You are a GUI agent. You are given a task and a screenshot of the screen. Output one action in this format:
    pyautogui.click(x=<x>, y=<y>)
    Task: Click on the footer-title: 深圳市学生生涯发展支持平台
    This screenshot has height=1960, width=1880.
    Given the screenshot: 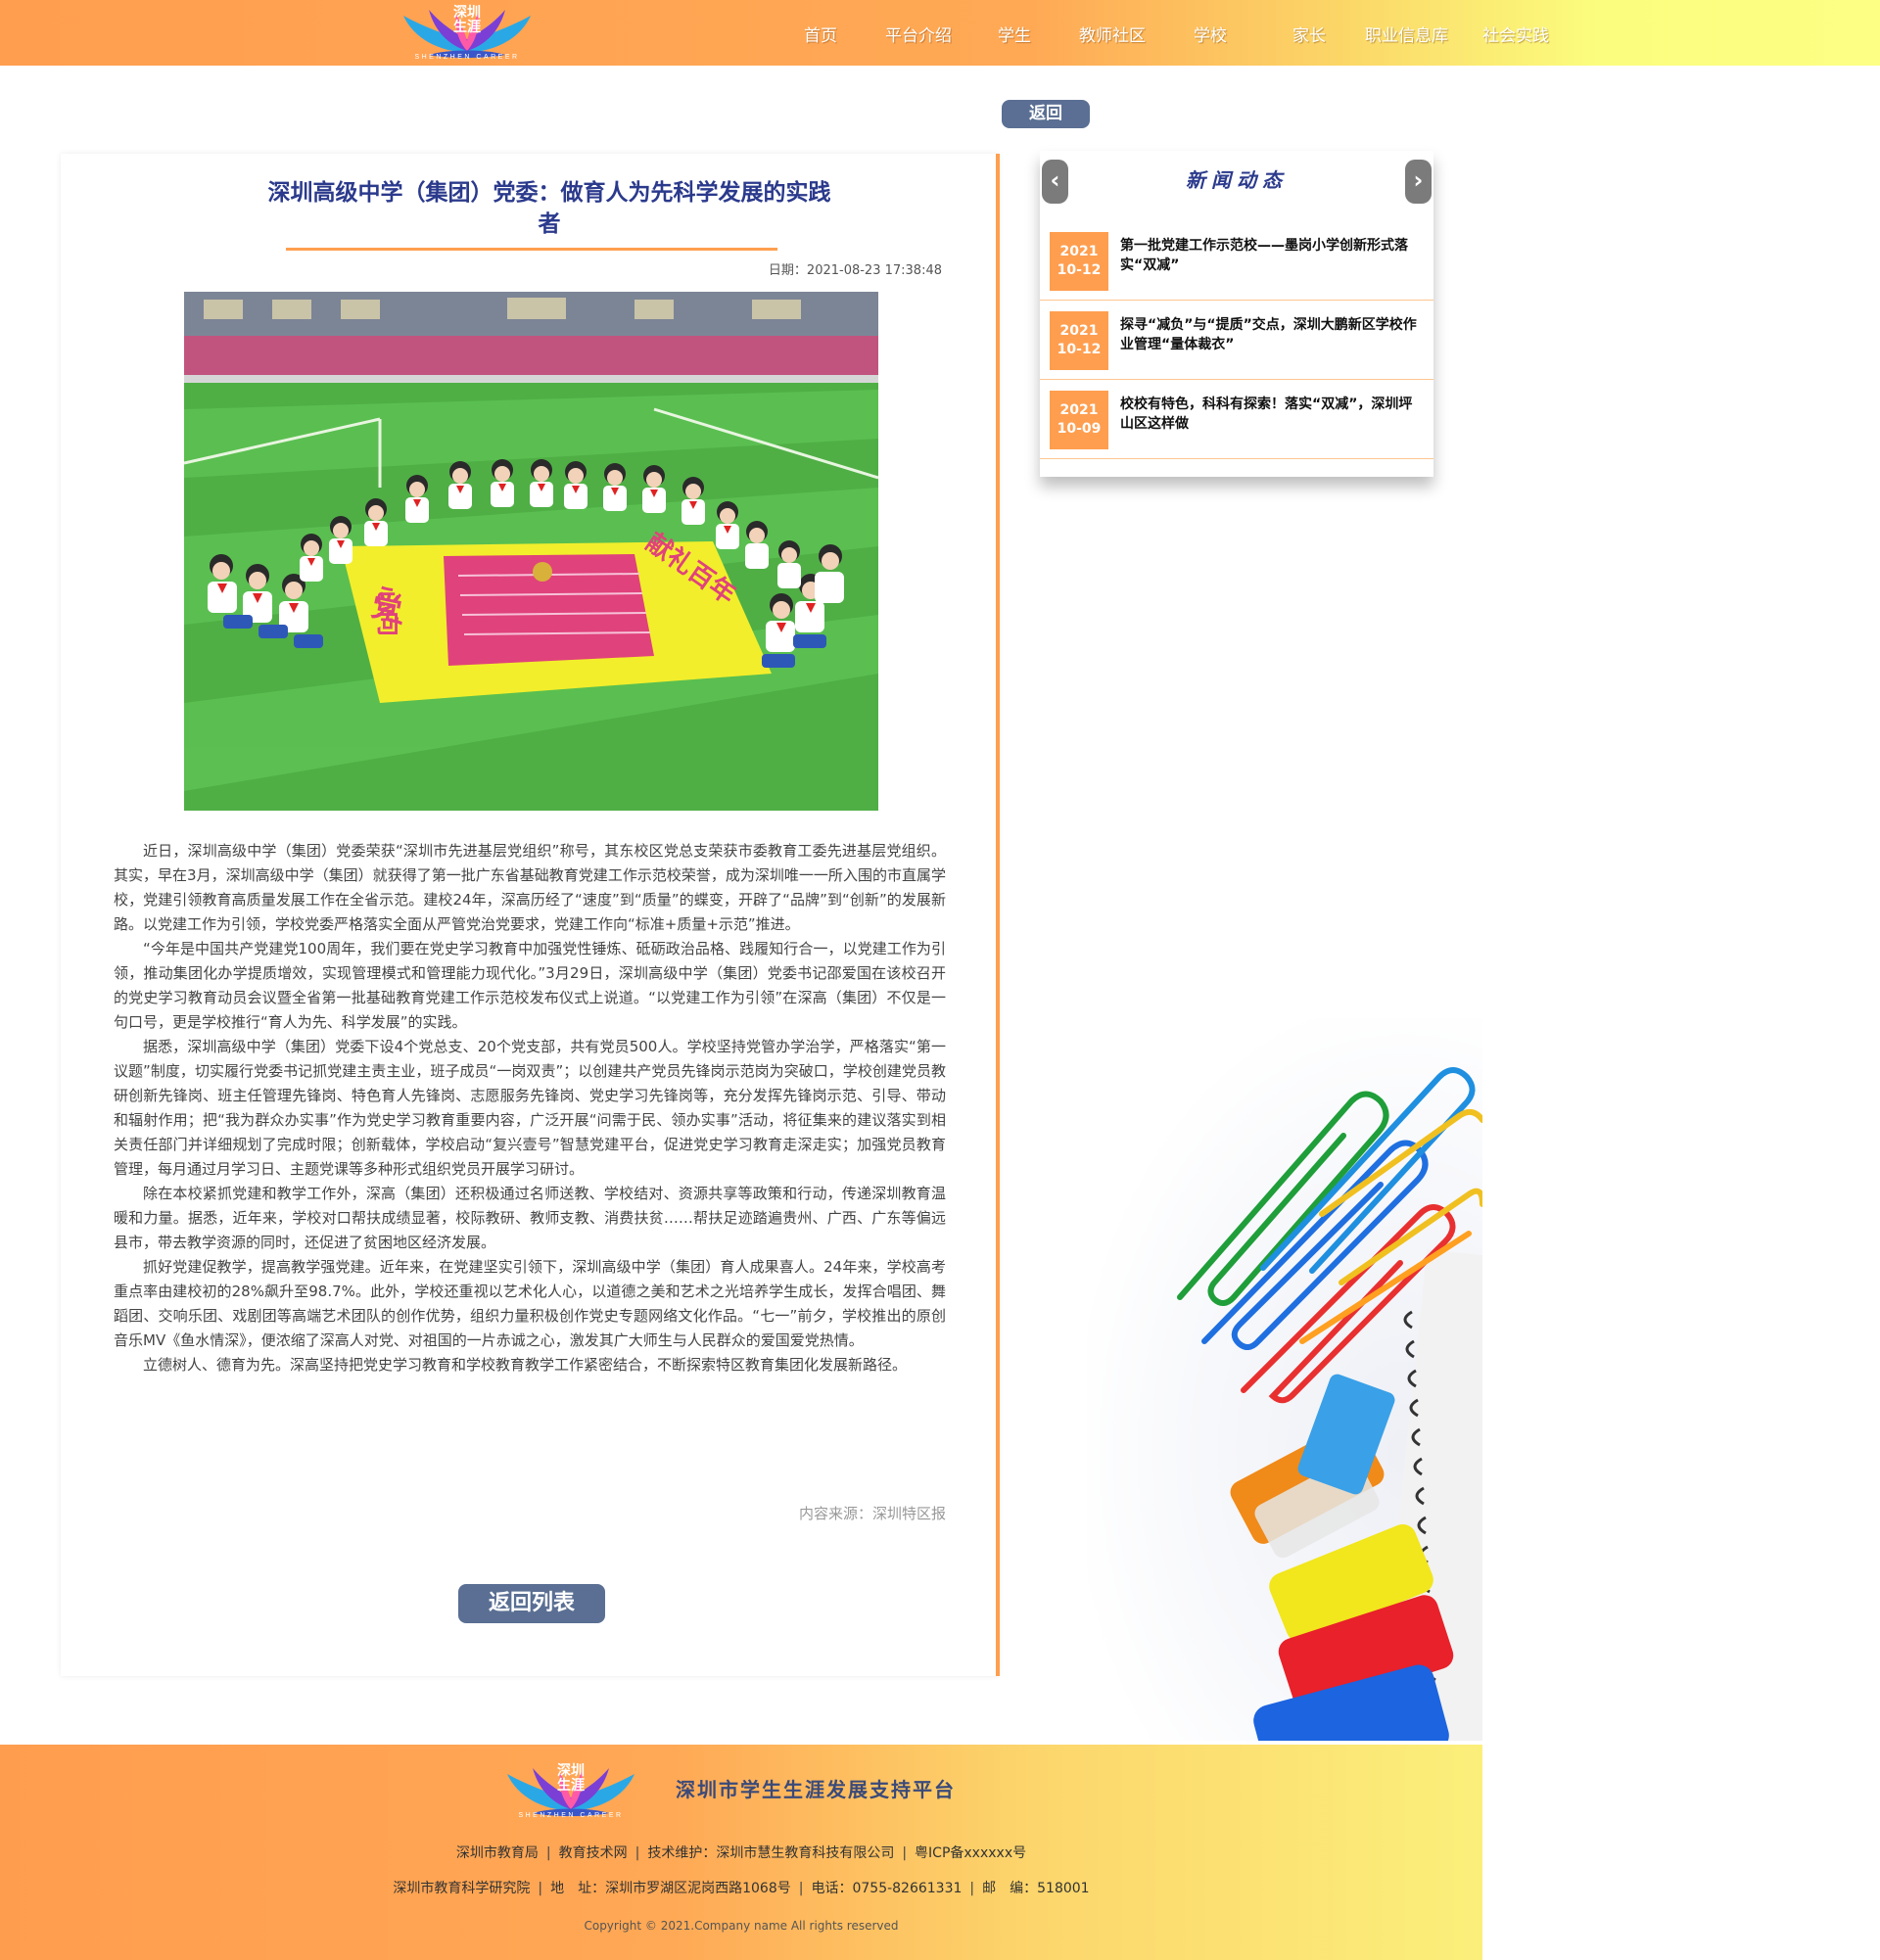 What is the action you would take?
    pyautogui.click(x=816, y=1789)
    